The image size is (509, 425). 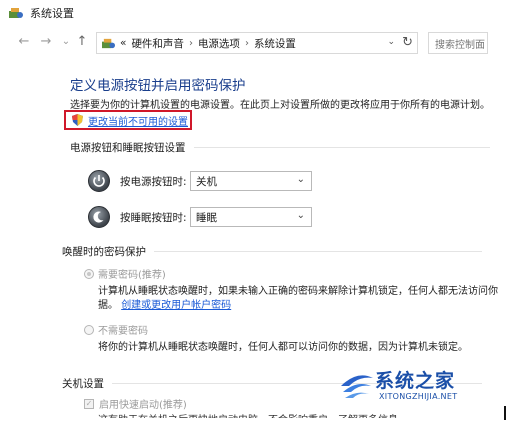 I want to click on watermark: 系统之家 XITONGZHIJIA.NET, so click(x=417, y=387).